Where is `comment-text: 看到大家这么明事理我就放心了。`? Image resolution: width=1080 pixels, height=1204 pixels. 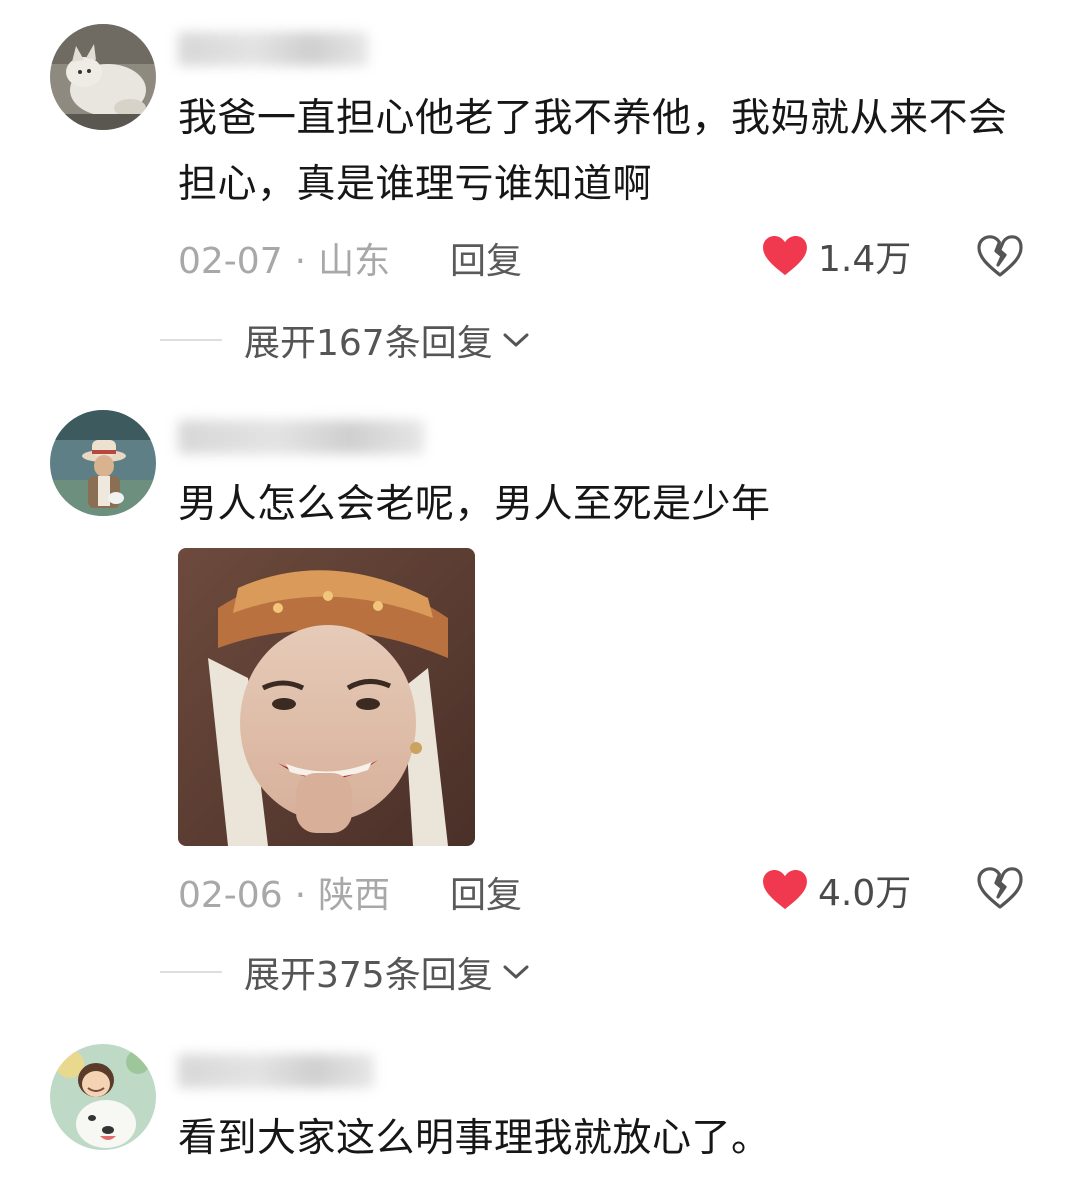 comment-text: 看到大家这么明事理我就放心了。 is located at coordinates (474, 1138).